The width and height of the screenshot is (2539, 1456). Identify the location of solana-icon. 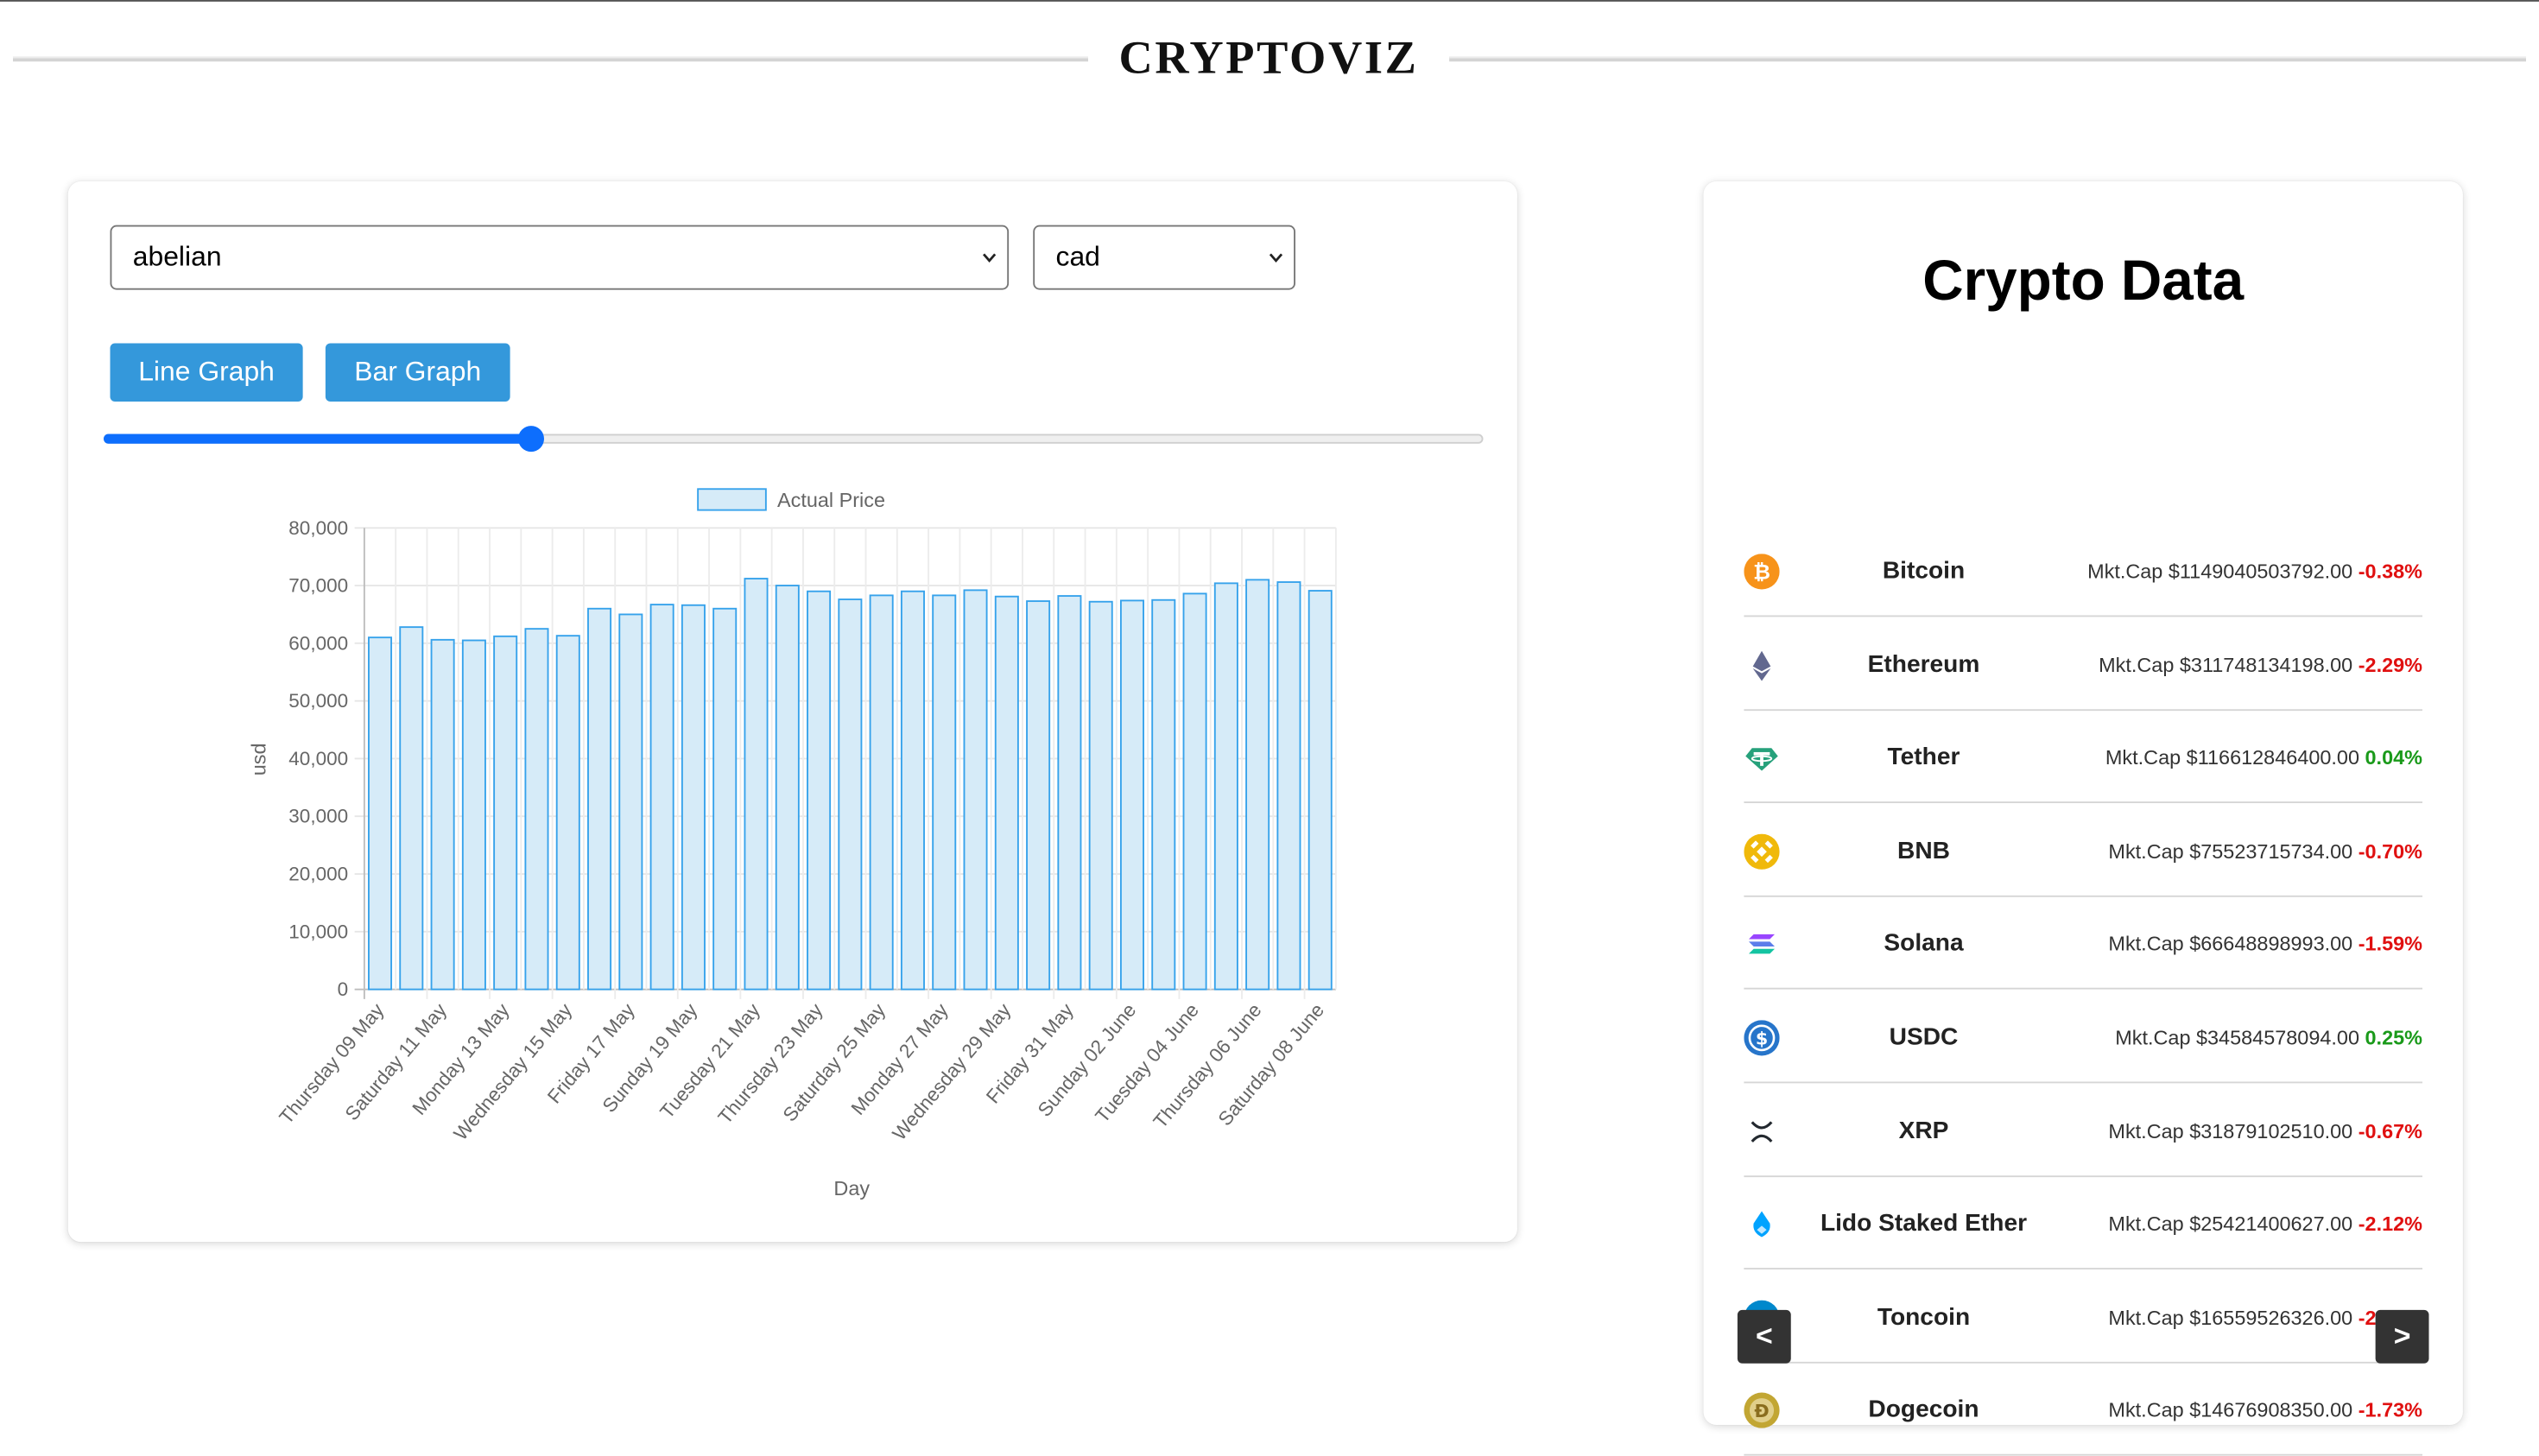
(1762, 944).